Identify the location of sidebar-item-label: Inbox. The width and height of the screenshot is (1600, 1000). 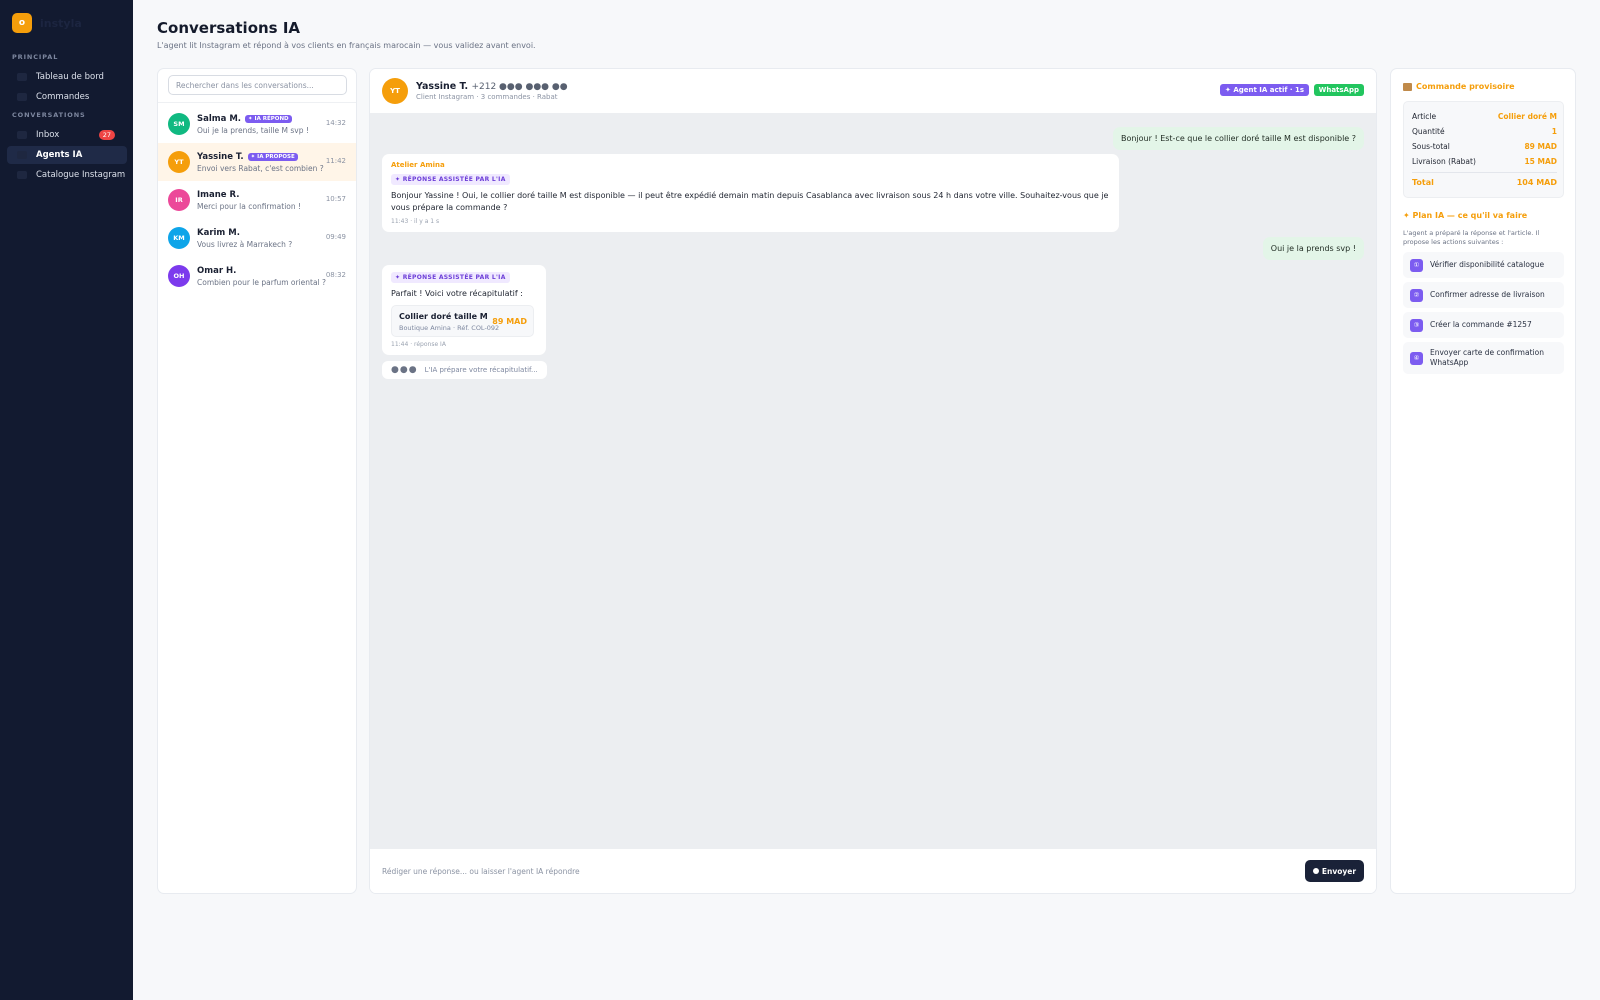
(48, 135).